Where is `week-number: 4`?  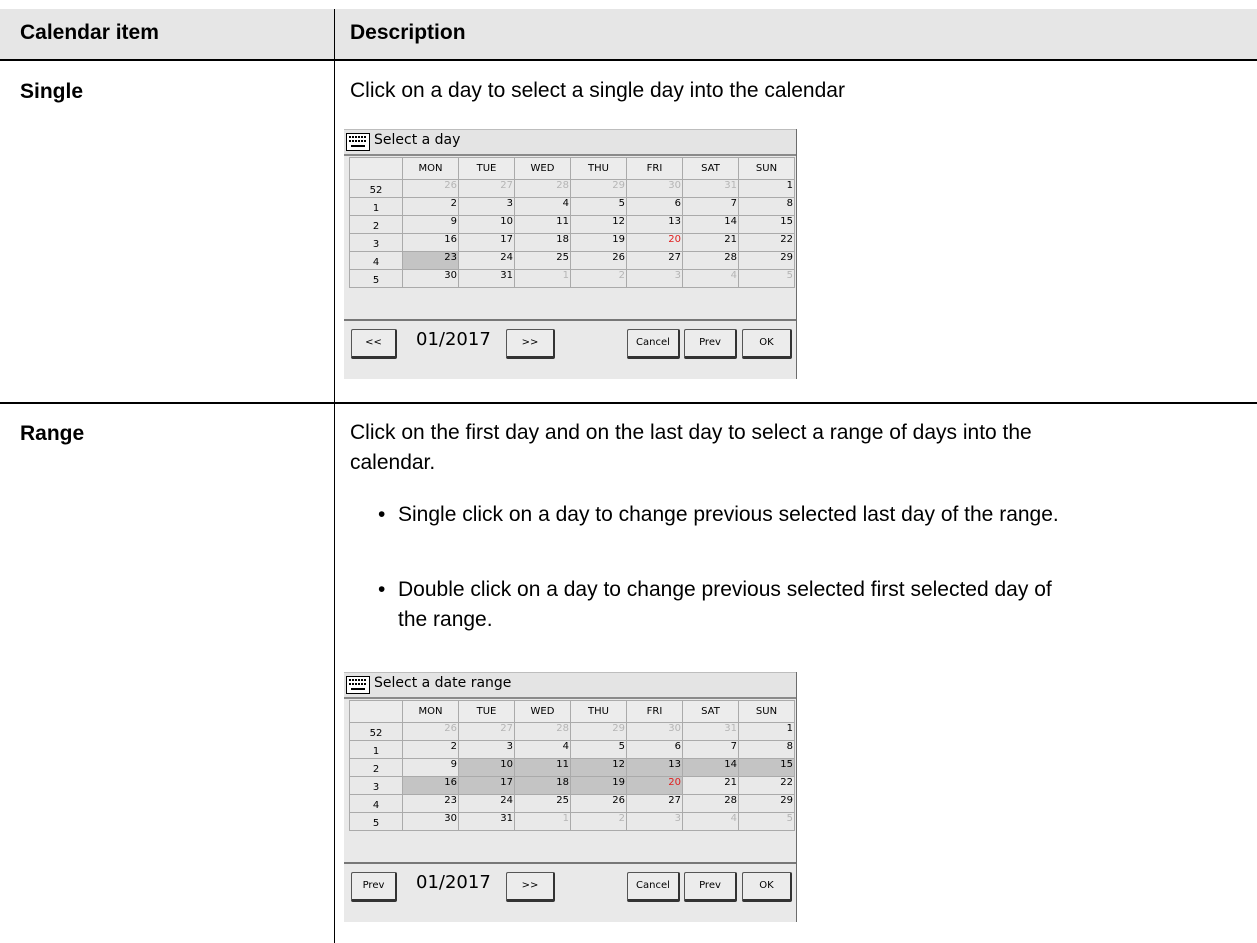 week-number: 4 is located at coordinates (376, 260).